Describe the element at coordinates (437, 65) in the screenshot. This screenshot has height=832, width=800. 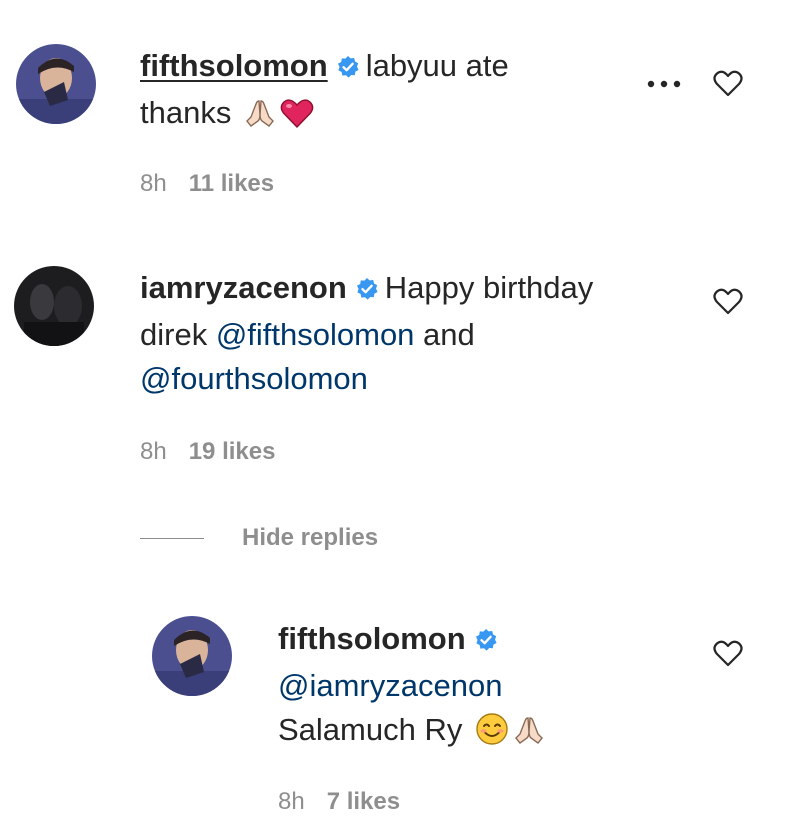
I see `comment-body-line1: labyuu ate` at that location.